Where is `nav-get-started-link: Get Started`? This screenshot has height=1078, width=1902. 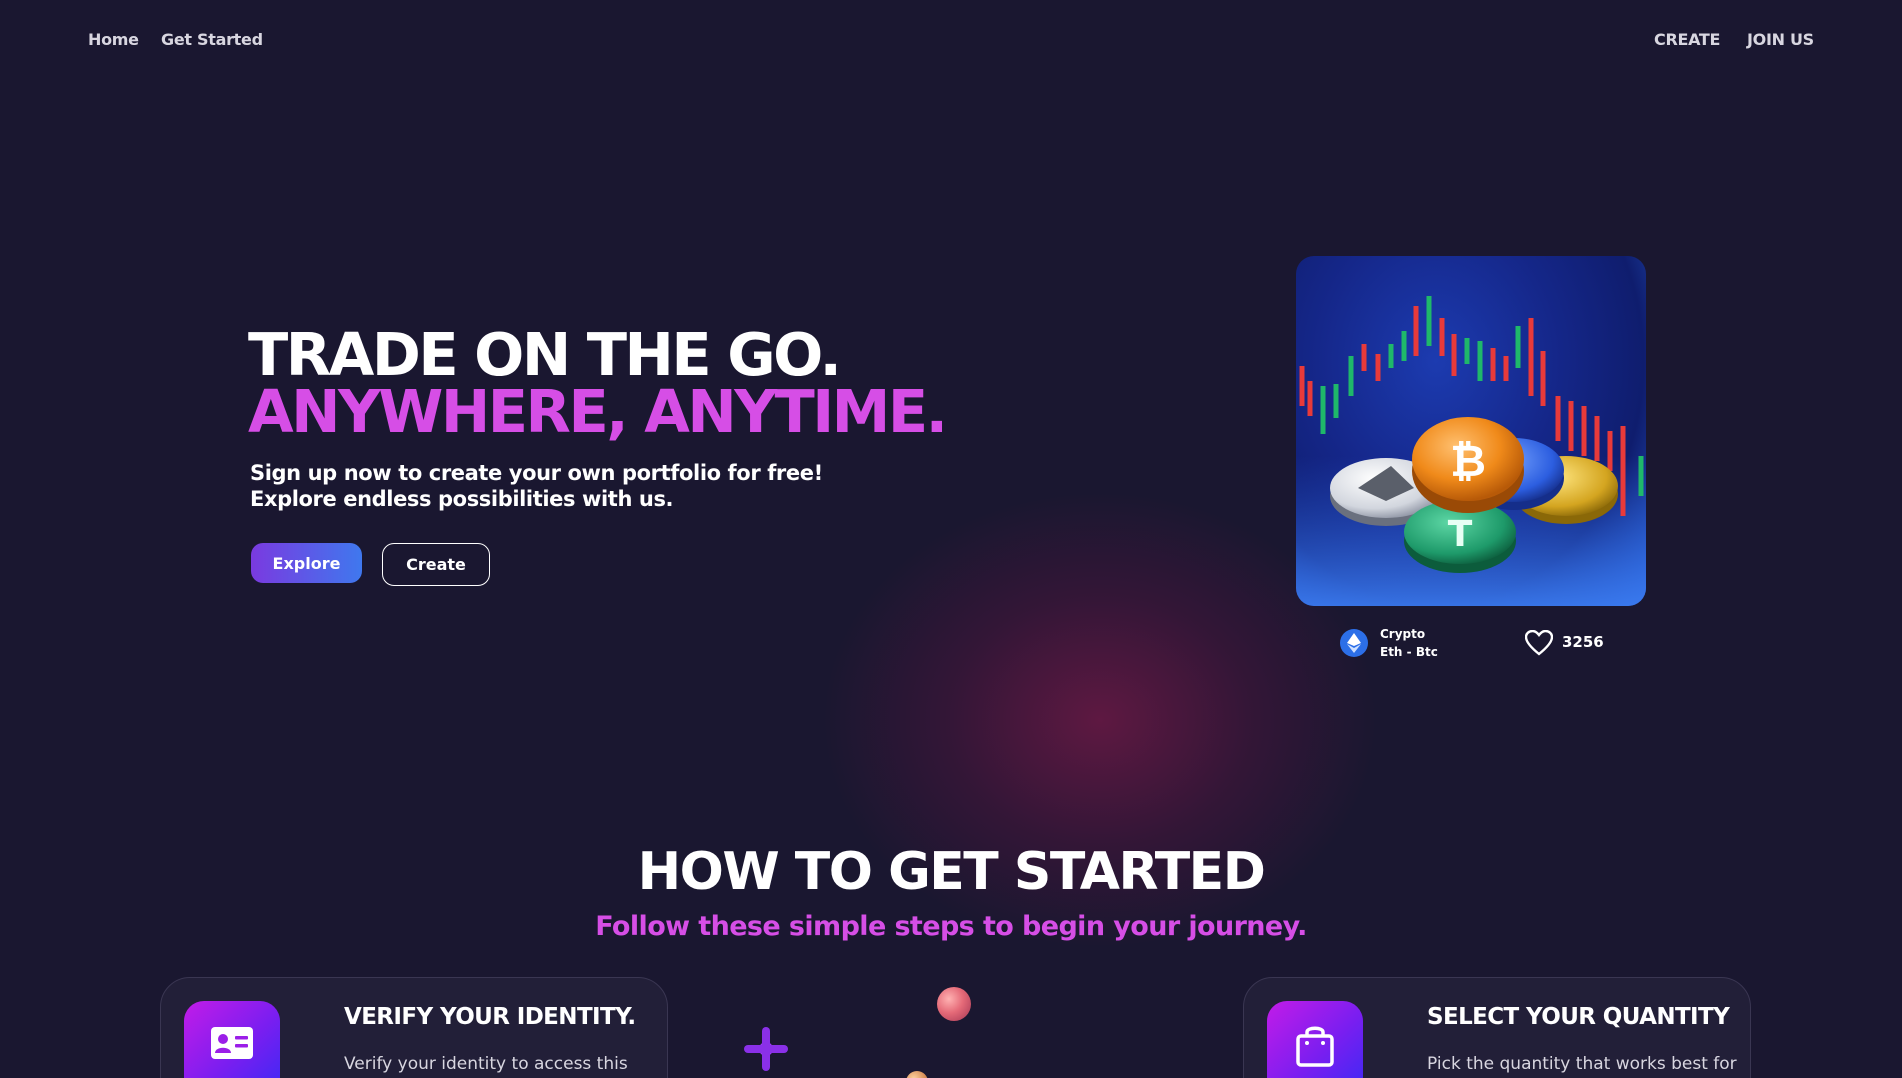
nav-get-started-link: Get Started is located at coordinates (212, 39).